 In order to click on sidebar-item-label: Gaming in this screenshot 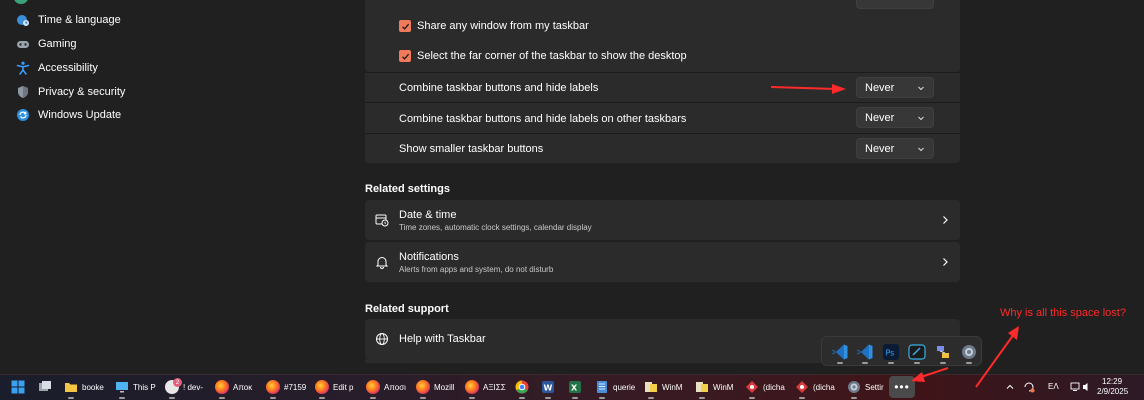, I will do `click(57, 44)`.